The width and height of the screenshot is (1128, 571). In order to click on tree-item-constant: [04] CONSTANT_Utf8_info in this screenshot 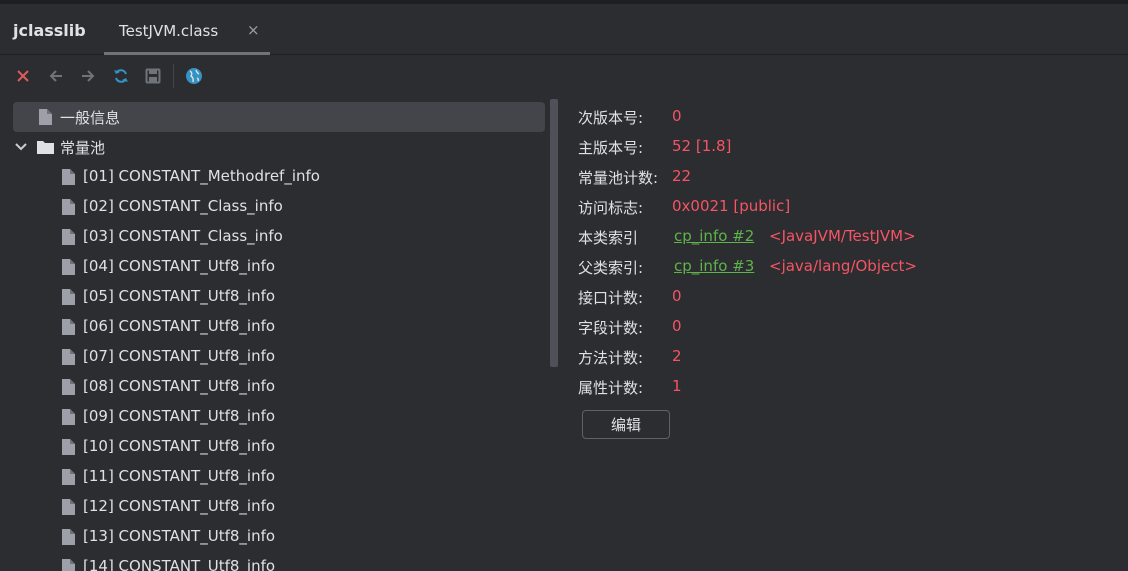, I will do `click(279, 267)`.